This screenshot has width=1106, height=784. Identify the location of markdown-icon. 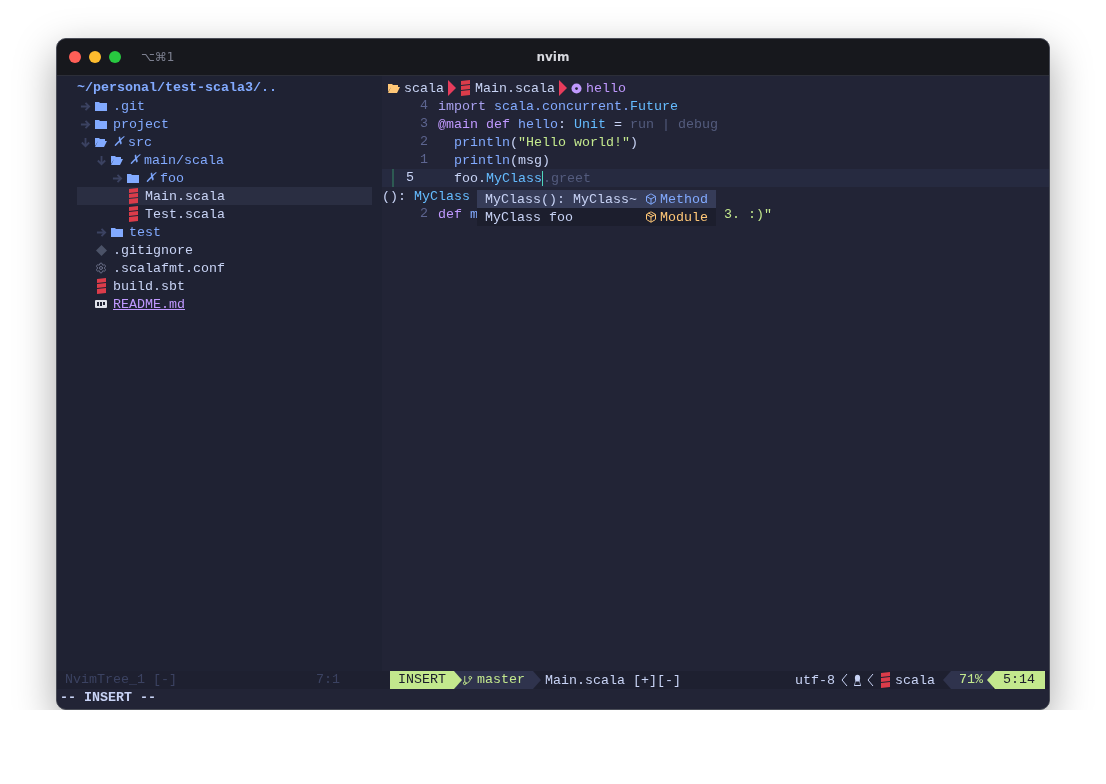
(101, 304).